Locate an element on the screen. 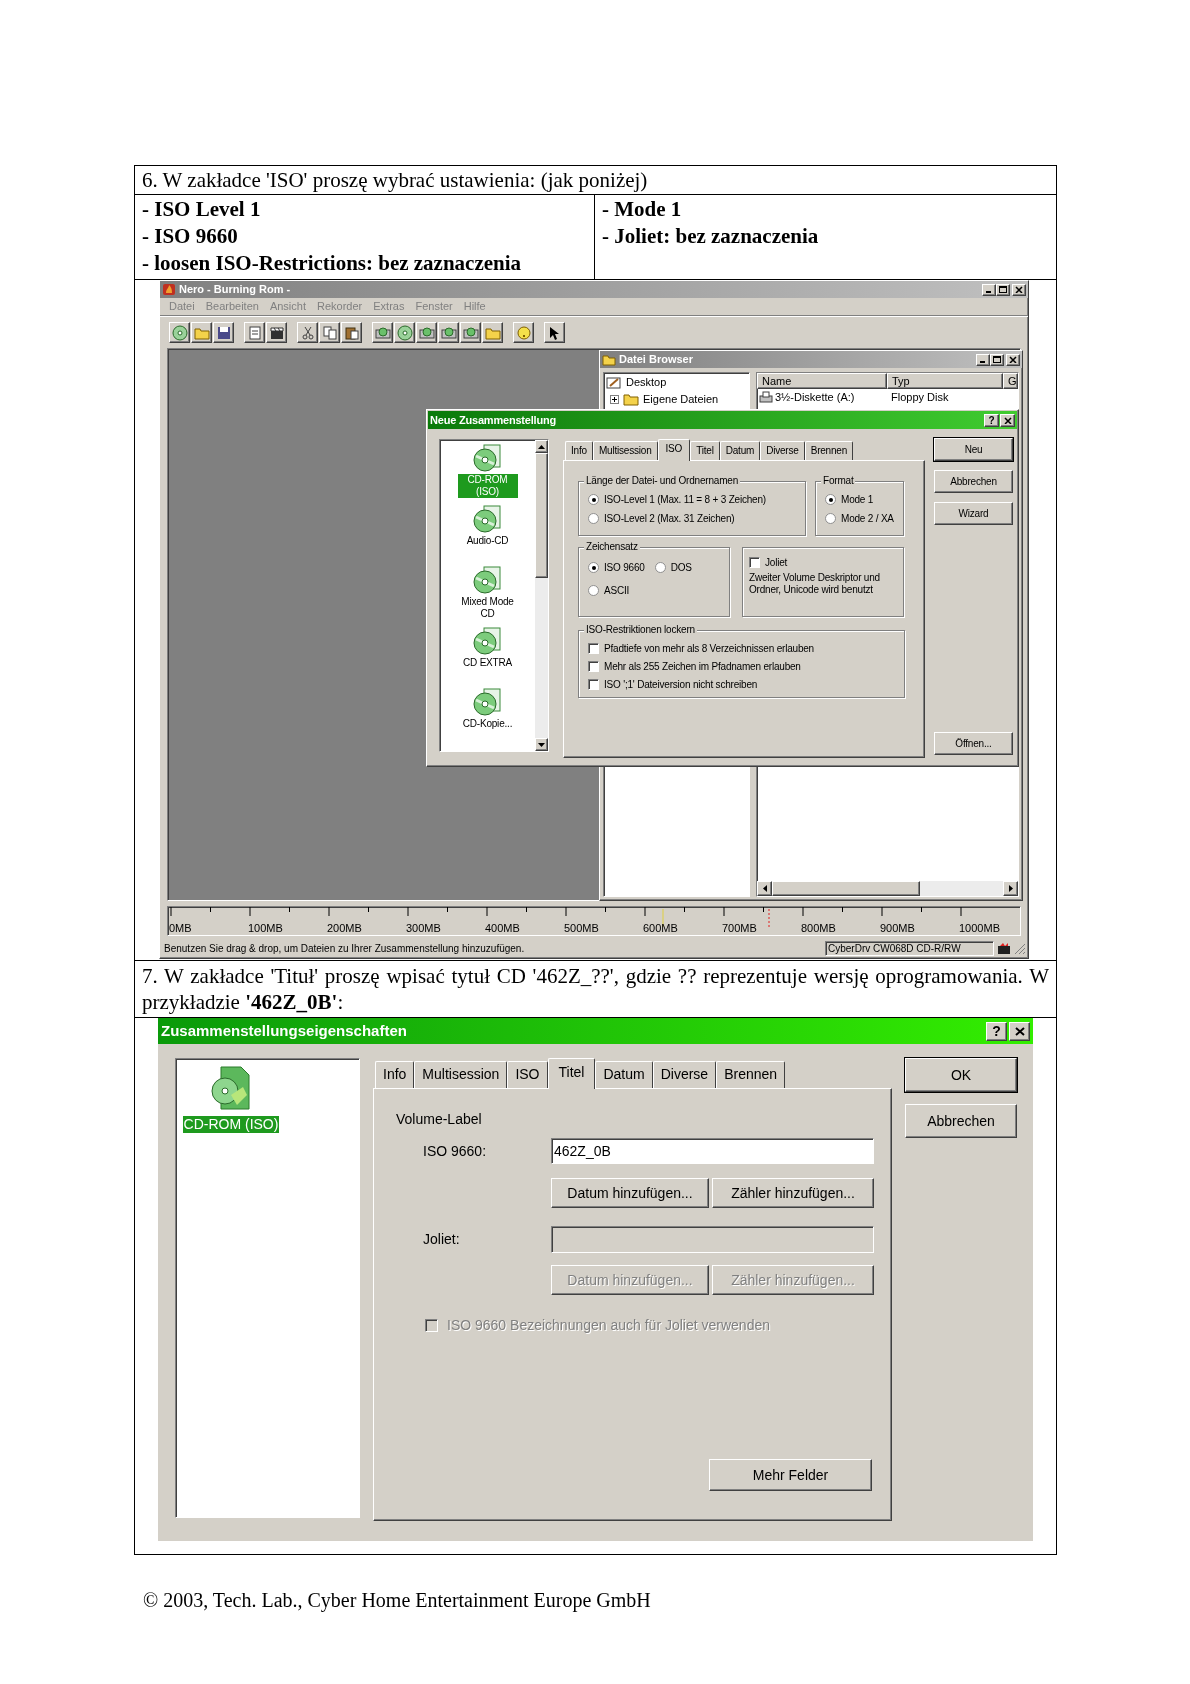 The image size is (1190, 1684). more-fields-button: Mehr Felder is located at coordinates (790, 1475).